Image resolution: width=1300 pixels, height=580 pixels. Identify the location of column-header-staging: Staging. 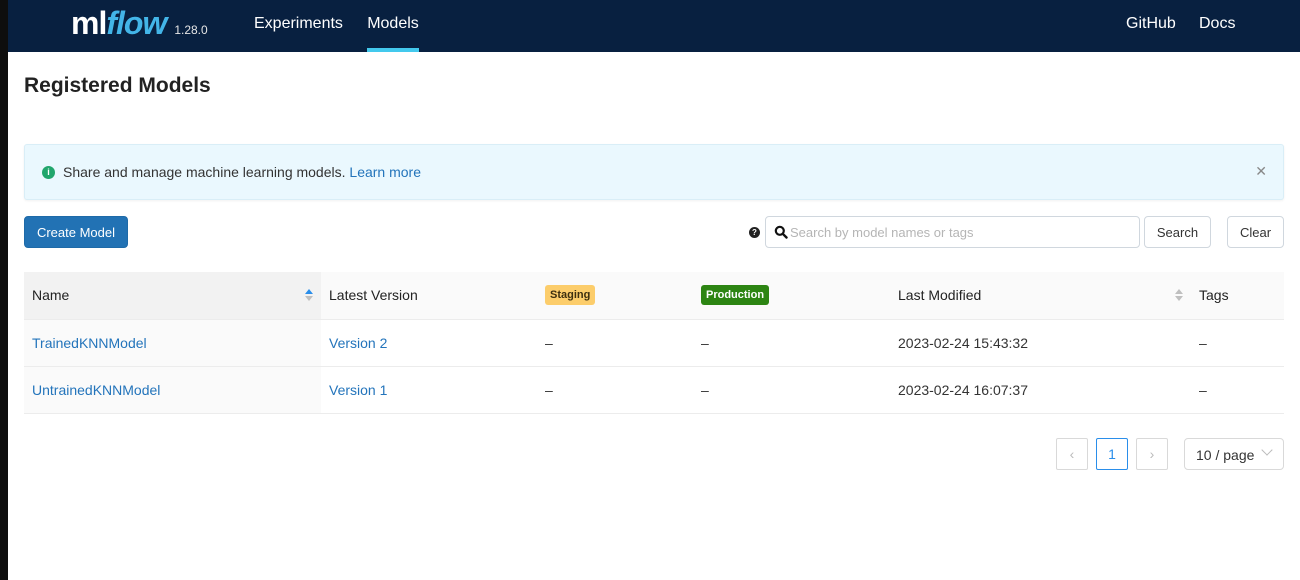
(615, 296).